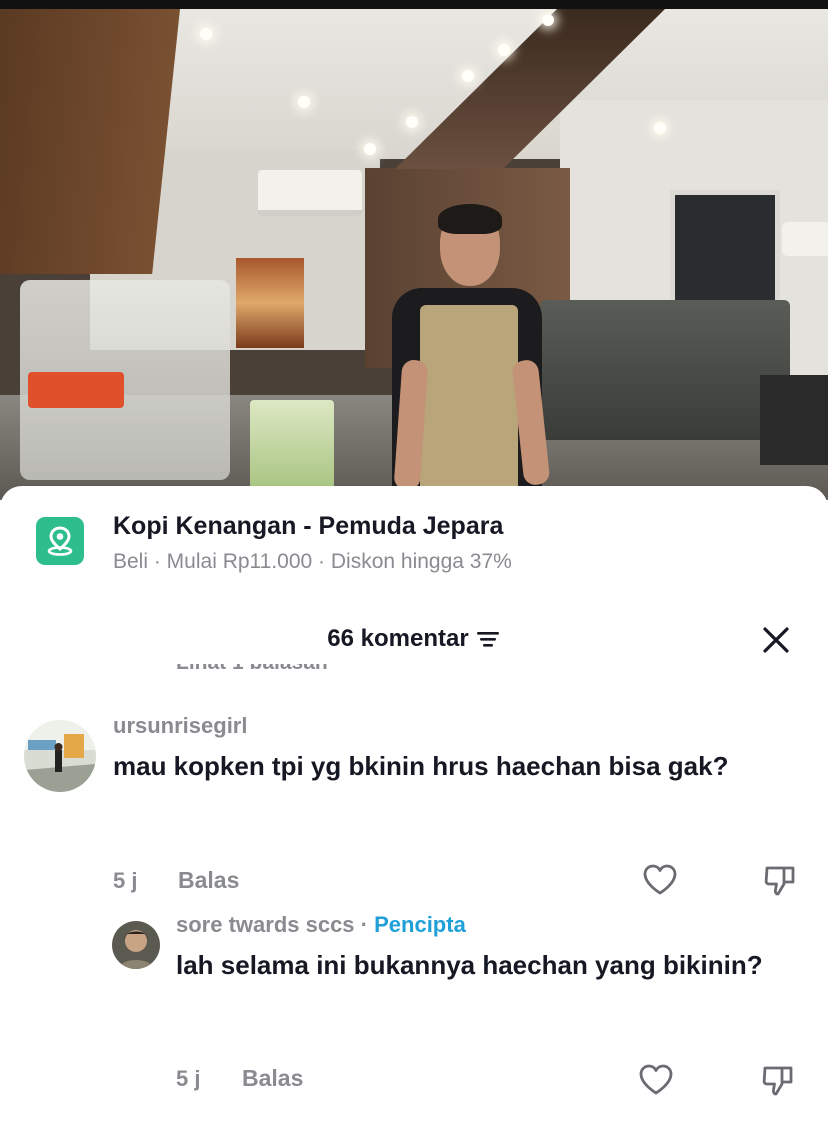 This screenshot has height=1123, width=828. Describe the element at coordinates (398, 638) in the screenshot. I see `comment-count: 66 komentar` at that location.